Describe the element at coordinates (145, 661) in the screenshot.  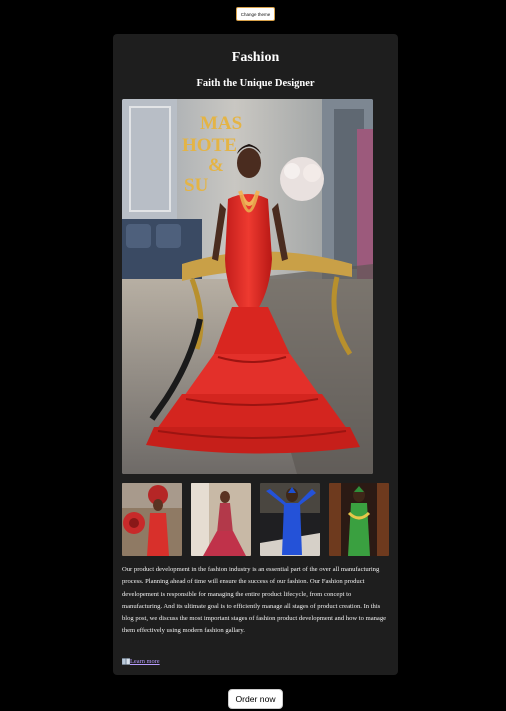
I see `learn-more-label: Learn more` at that location.